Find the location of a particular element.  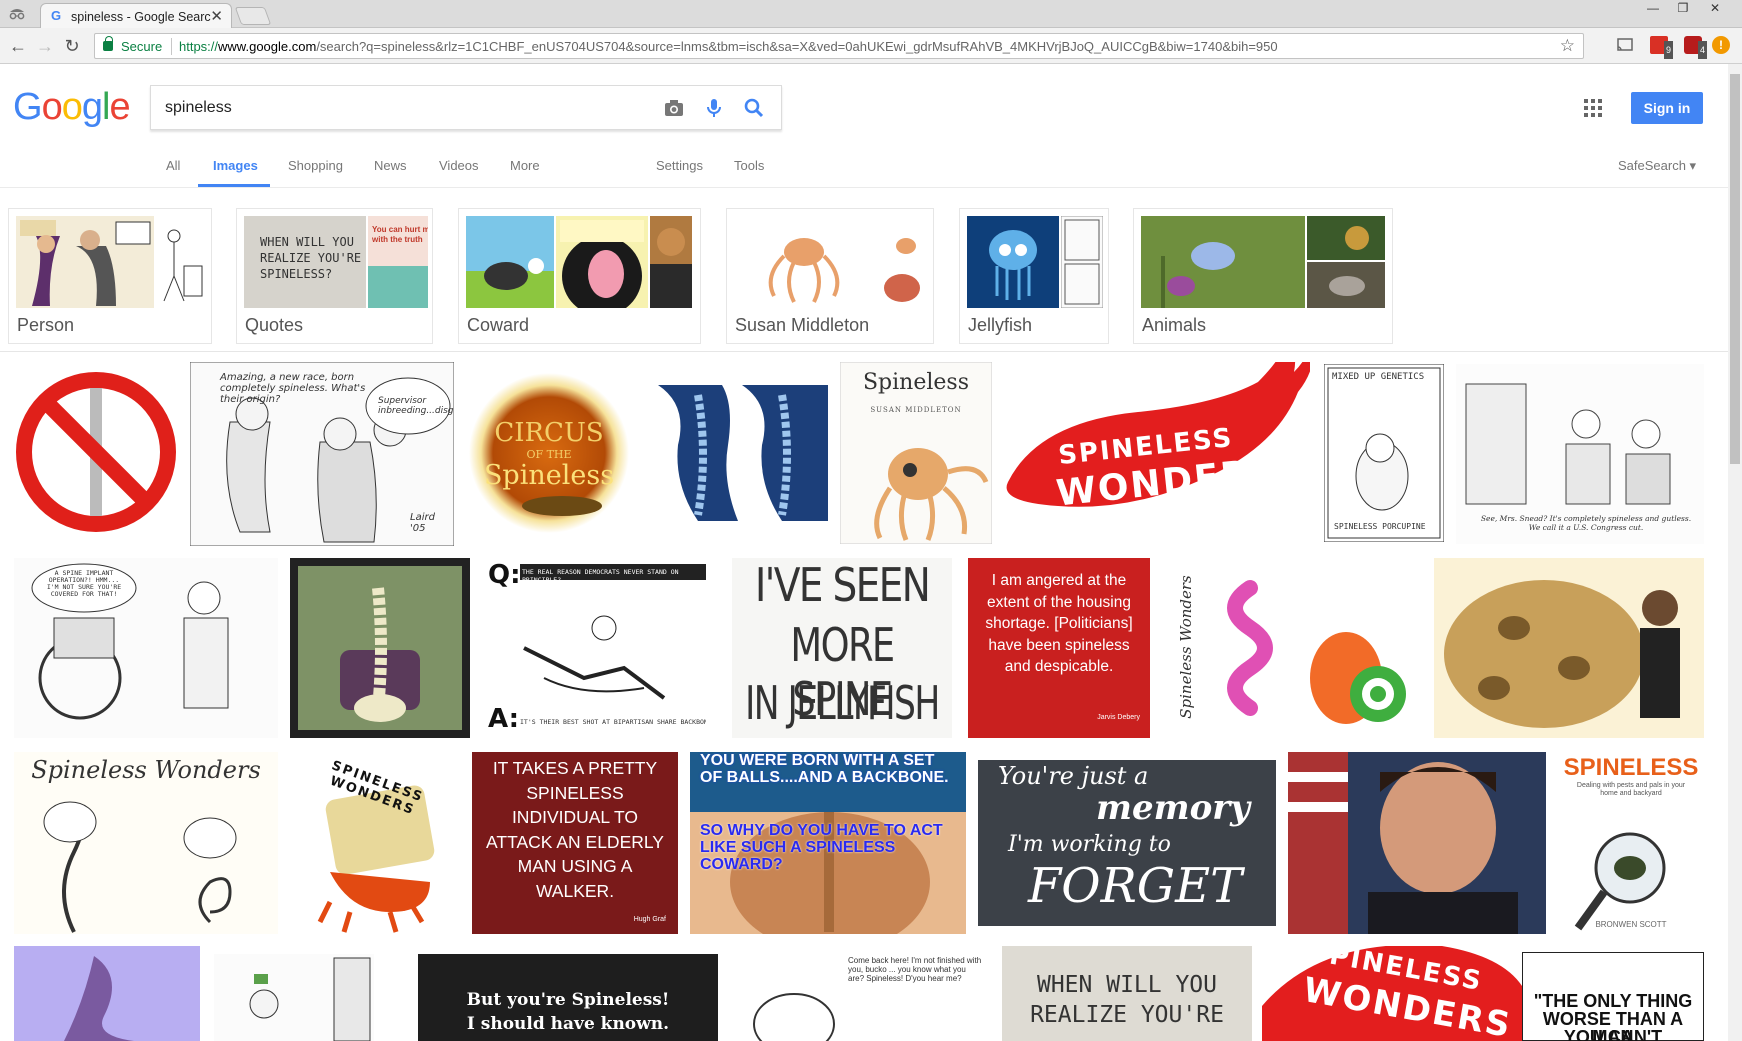

related-chip-susan-middleton: Susan Middleton is located at coordinates (830, 276).